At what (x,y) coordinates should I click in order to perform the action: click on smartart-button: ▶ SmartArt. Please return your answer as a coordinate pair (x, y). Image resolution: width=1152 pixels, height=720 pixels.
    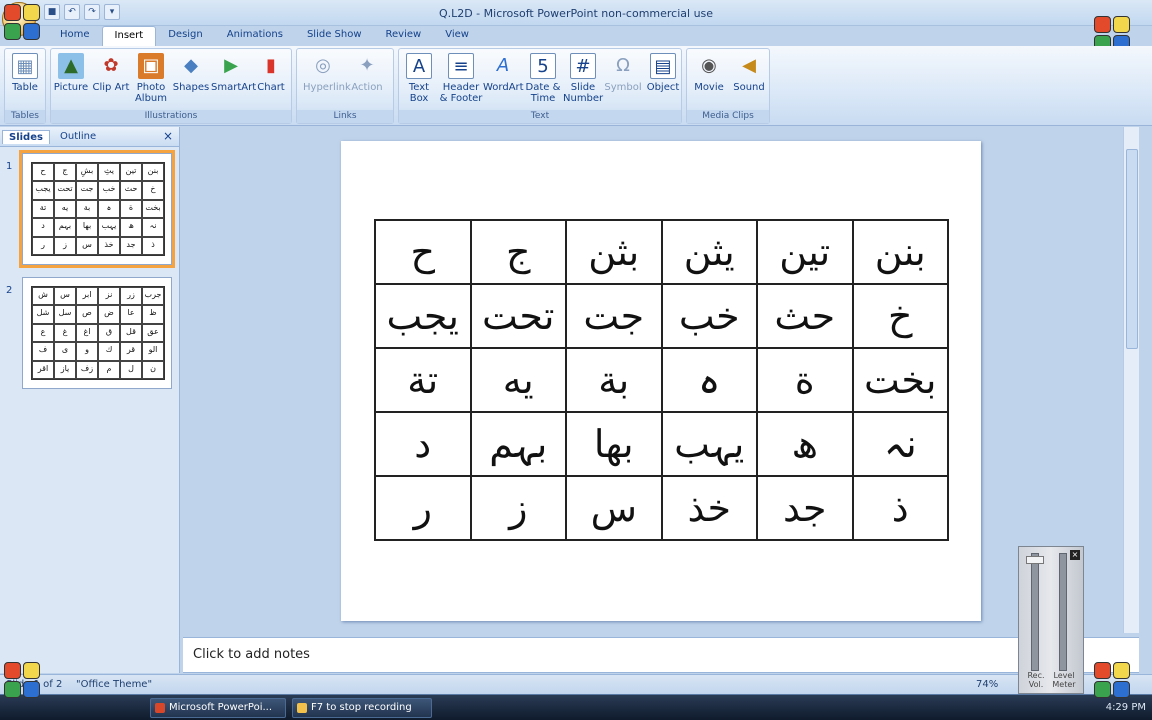
    Looking at the image, I should click on (233, 73).